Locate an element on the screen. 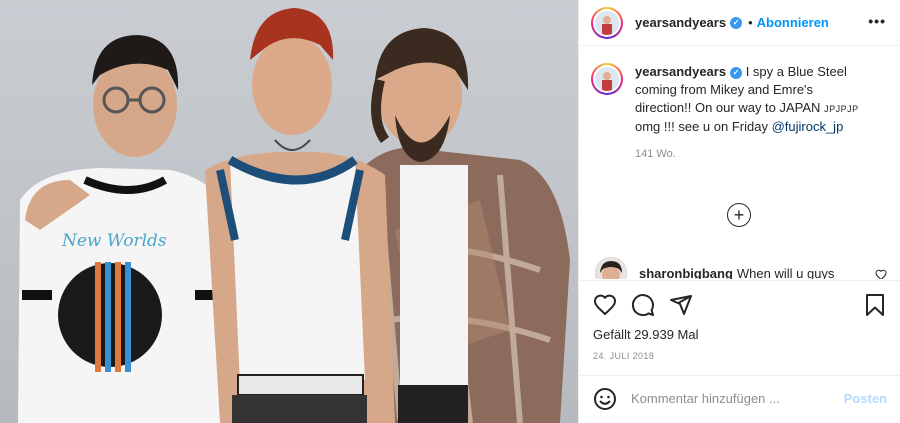 The height and width of the screenshot is (423, 900). post-comment-button: Posten is located at coordinates (865, 398).